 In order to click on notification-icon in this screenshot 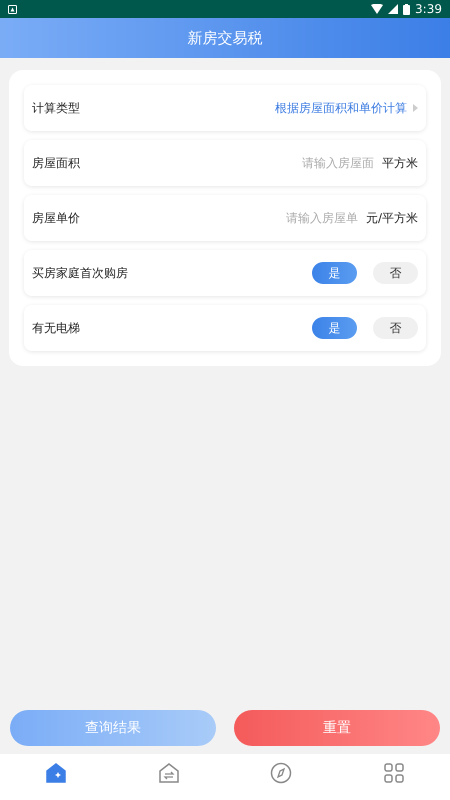, I will do `click(12, 9)`.